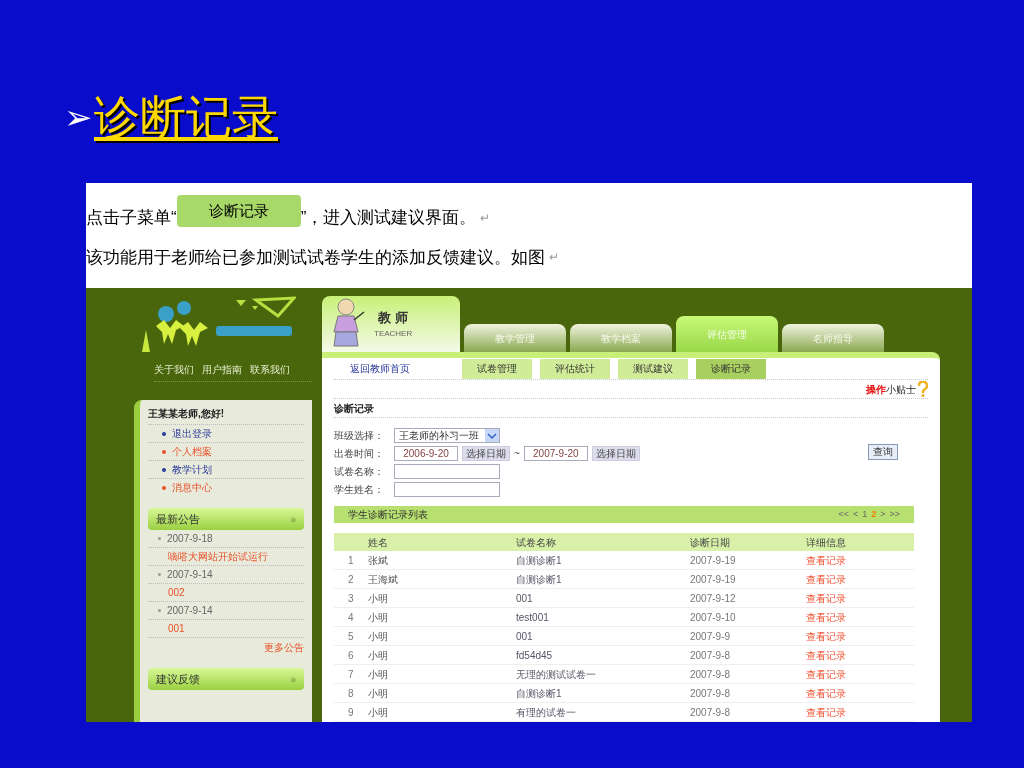 The image size is (1024, 768). Describe the element at coordinates (378, 542) in the screenshot. I see `column-header: 姓名` at that location.